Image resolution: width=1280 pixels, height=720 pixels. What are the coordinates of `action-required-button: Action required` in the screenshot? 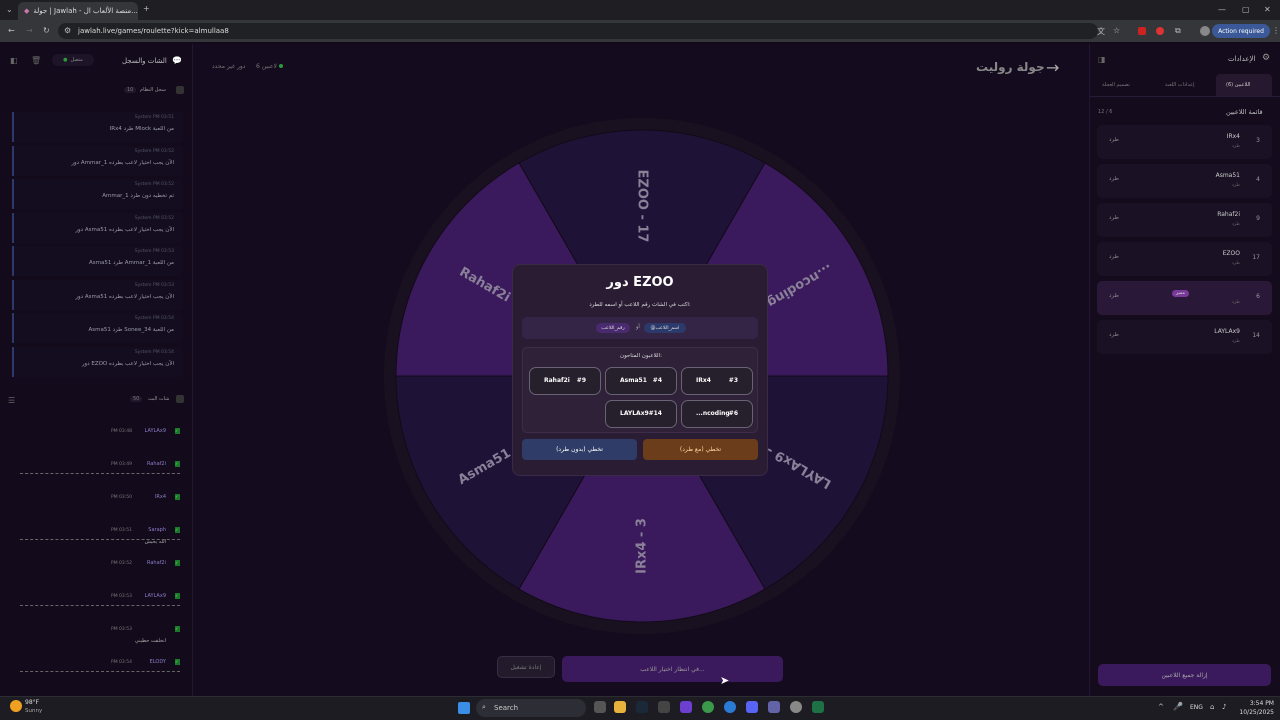 It's located at (1241, 31).